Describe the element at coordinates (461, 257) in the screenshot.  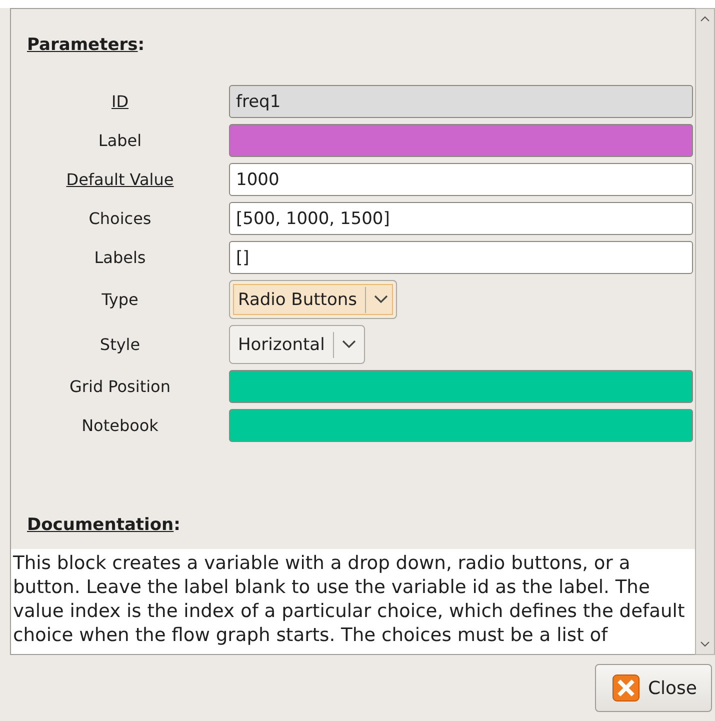
I see `input-field: []` at that location.